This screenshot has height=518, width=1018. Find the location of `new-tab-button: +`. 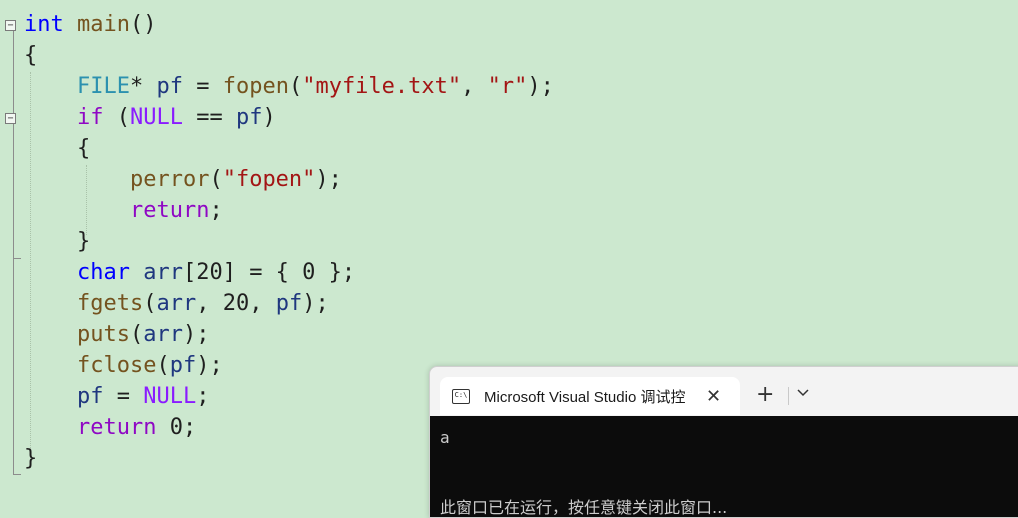

new-tab-button: + is located at coordinates (765, 395).